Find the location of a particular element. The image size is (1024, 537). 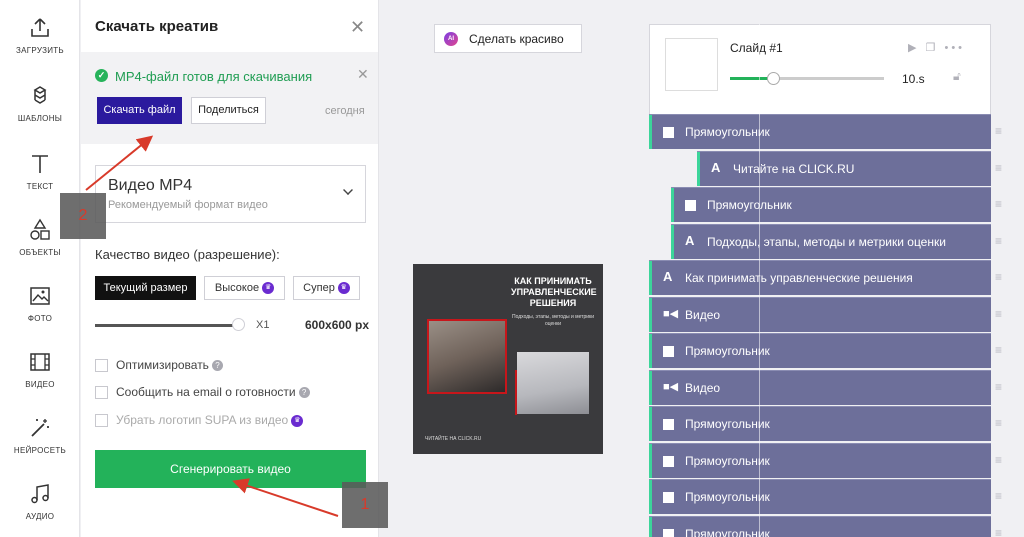

more-icon: ••• is located at coordinates (954, 48).